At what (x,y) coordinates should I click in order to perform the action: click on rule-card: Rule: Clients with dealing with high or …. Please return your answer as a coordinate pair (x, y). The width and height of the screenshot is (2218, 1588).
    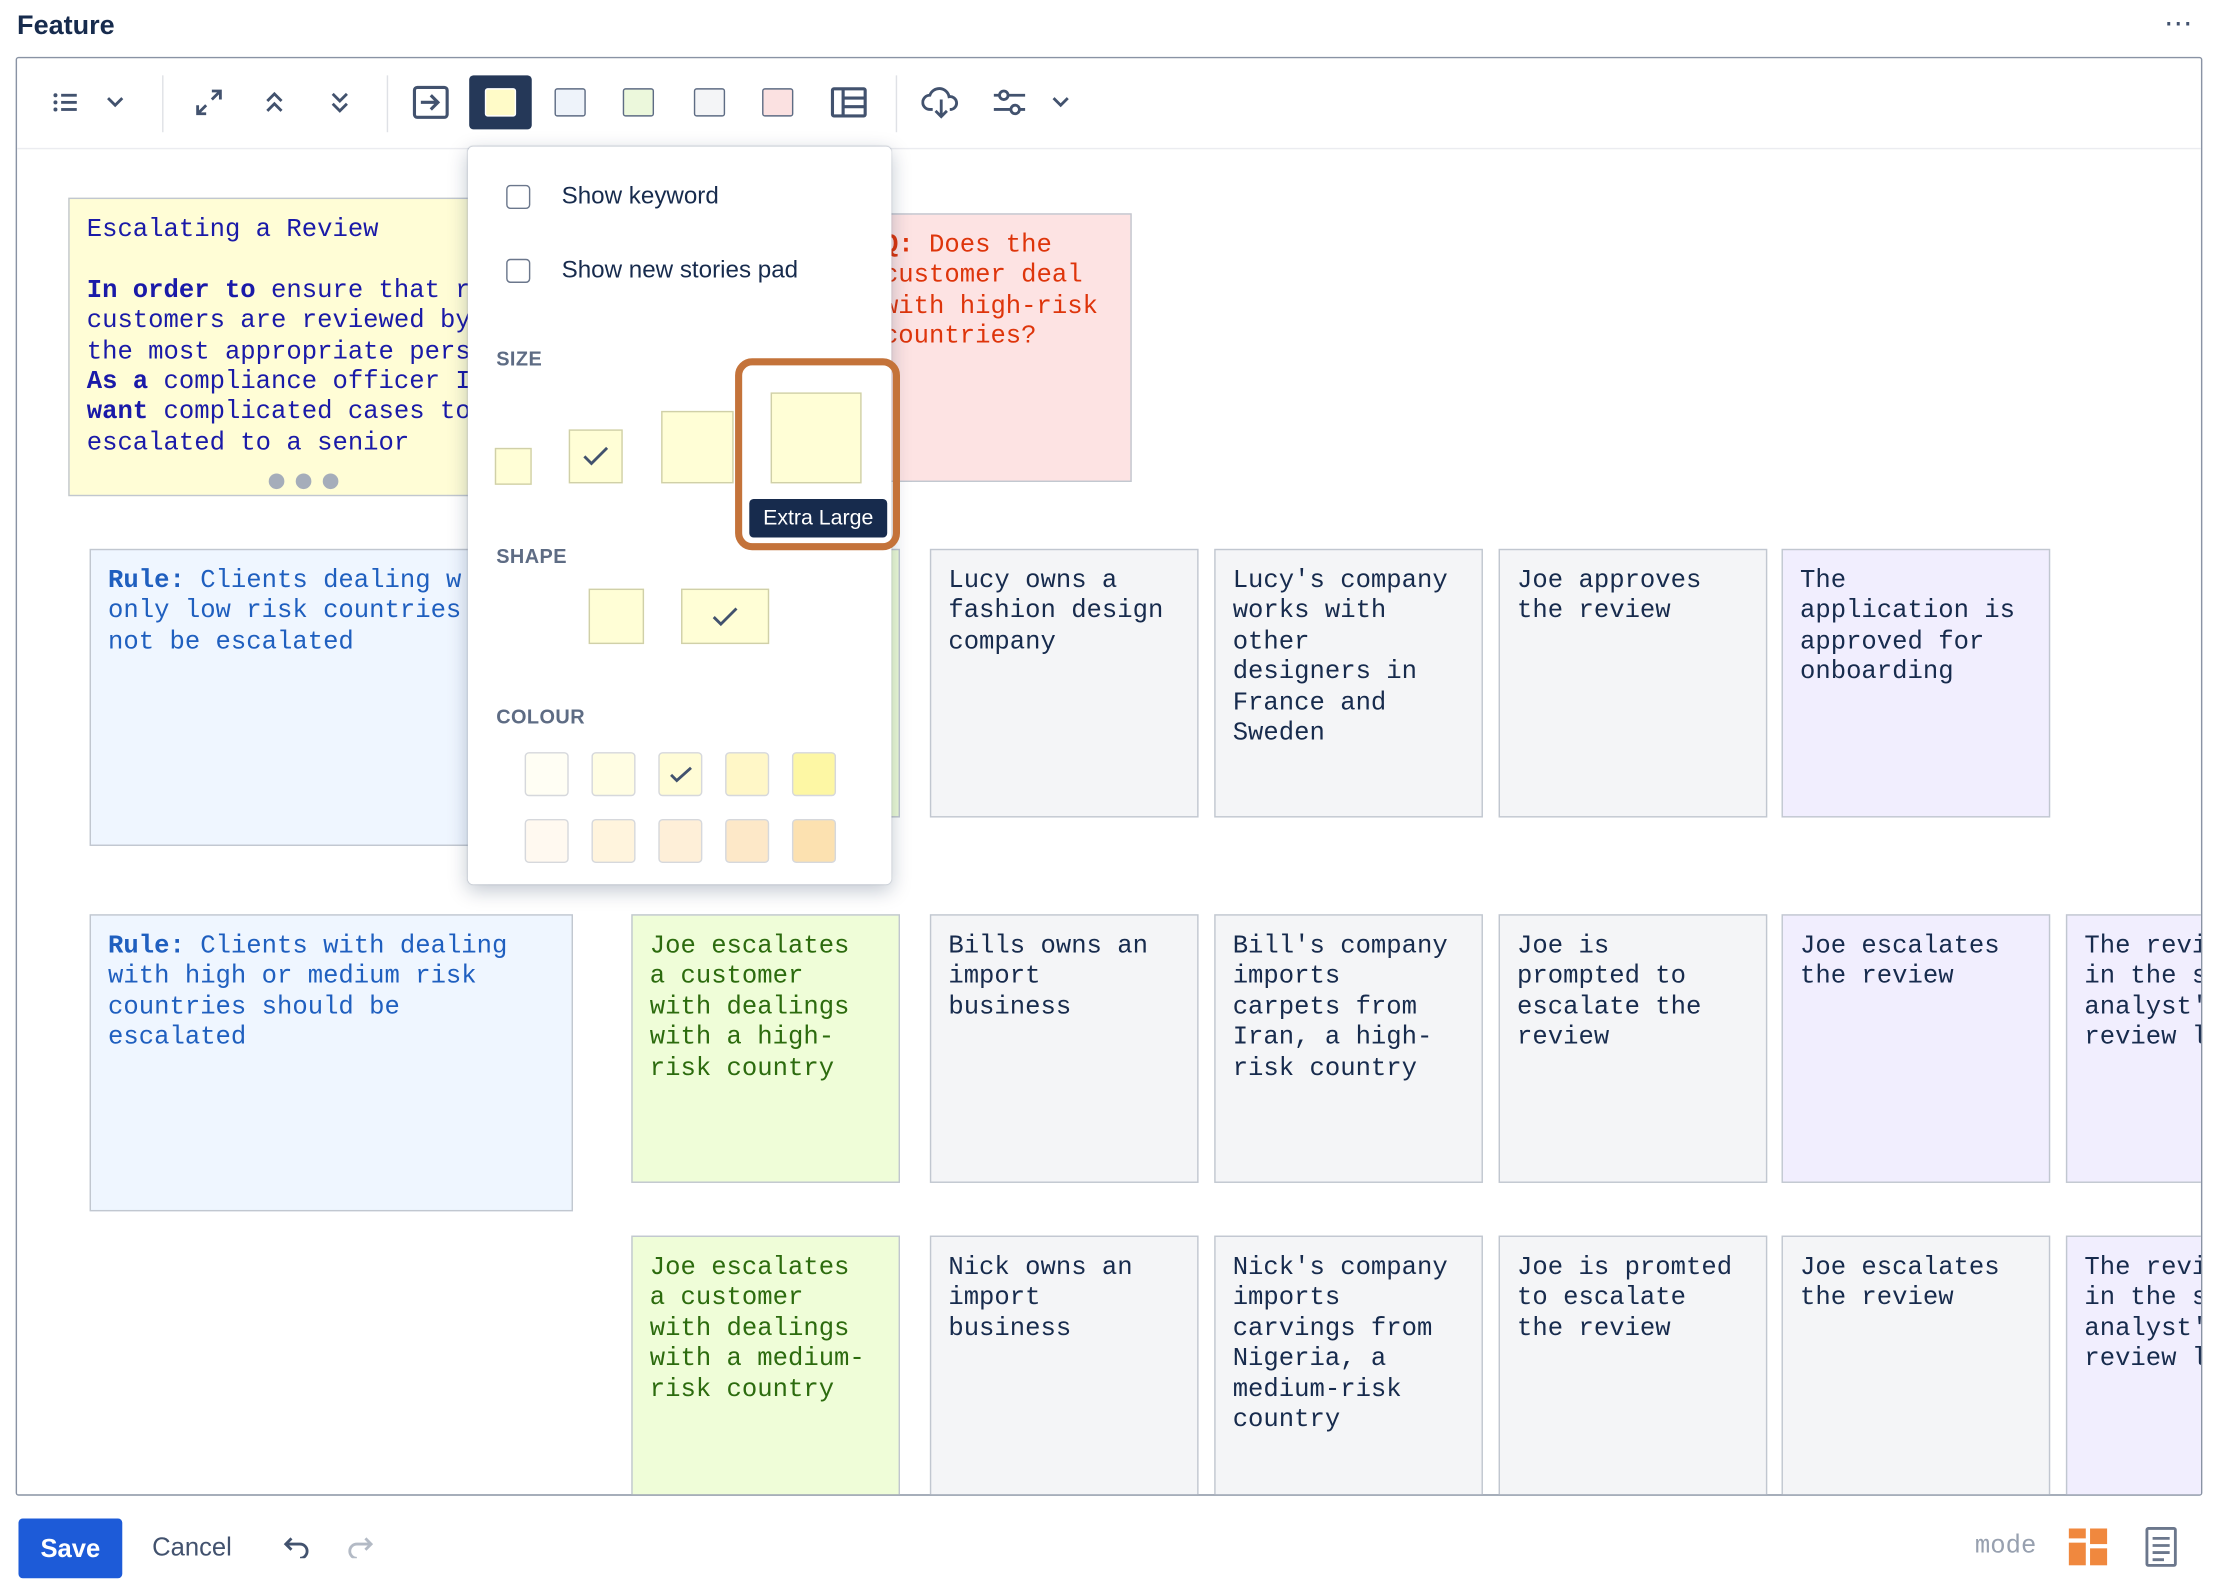
    Looking at the image, I should click on (331, 1063).